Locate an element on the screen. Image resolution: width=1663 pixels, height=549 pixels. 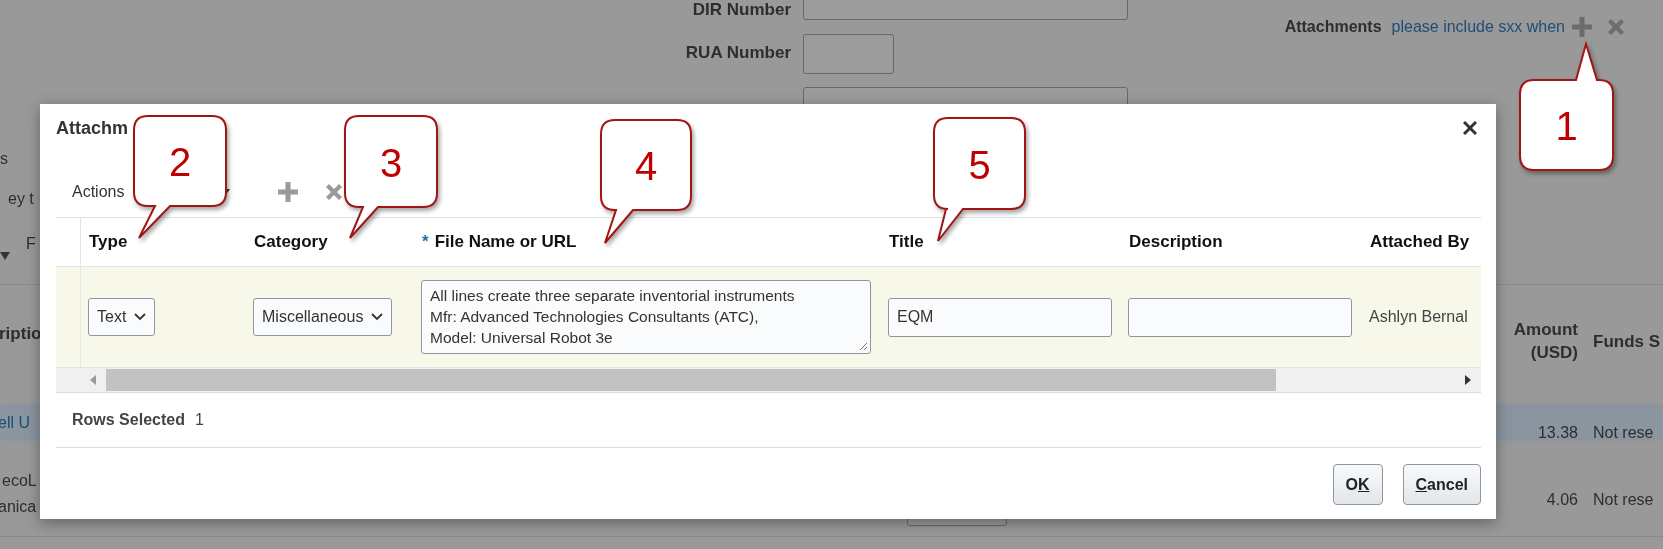
caret-icon is located at coordinates (5, 256).